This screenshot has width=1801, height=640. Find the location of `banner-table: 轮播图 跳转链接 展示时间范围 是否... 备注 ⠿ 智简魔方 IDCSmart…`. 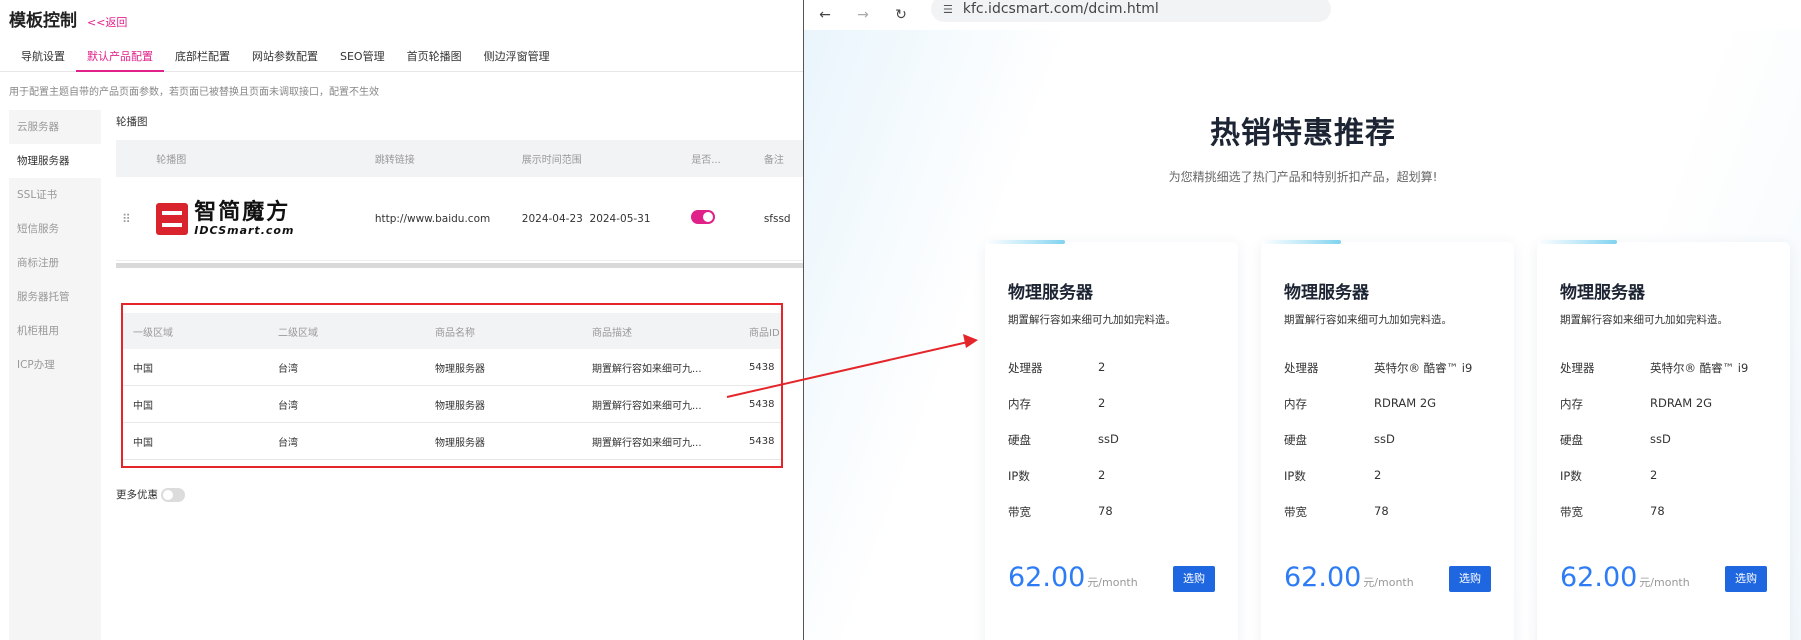

banner-table: 轮播图 跳转链接 展示时间范围 是否... 备注 ⠿ 智简魔方 IDCSmart… is located at coordinates (459, 204).